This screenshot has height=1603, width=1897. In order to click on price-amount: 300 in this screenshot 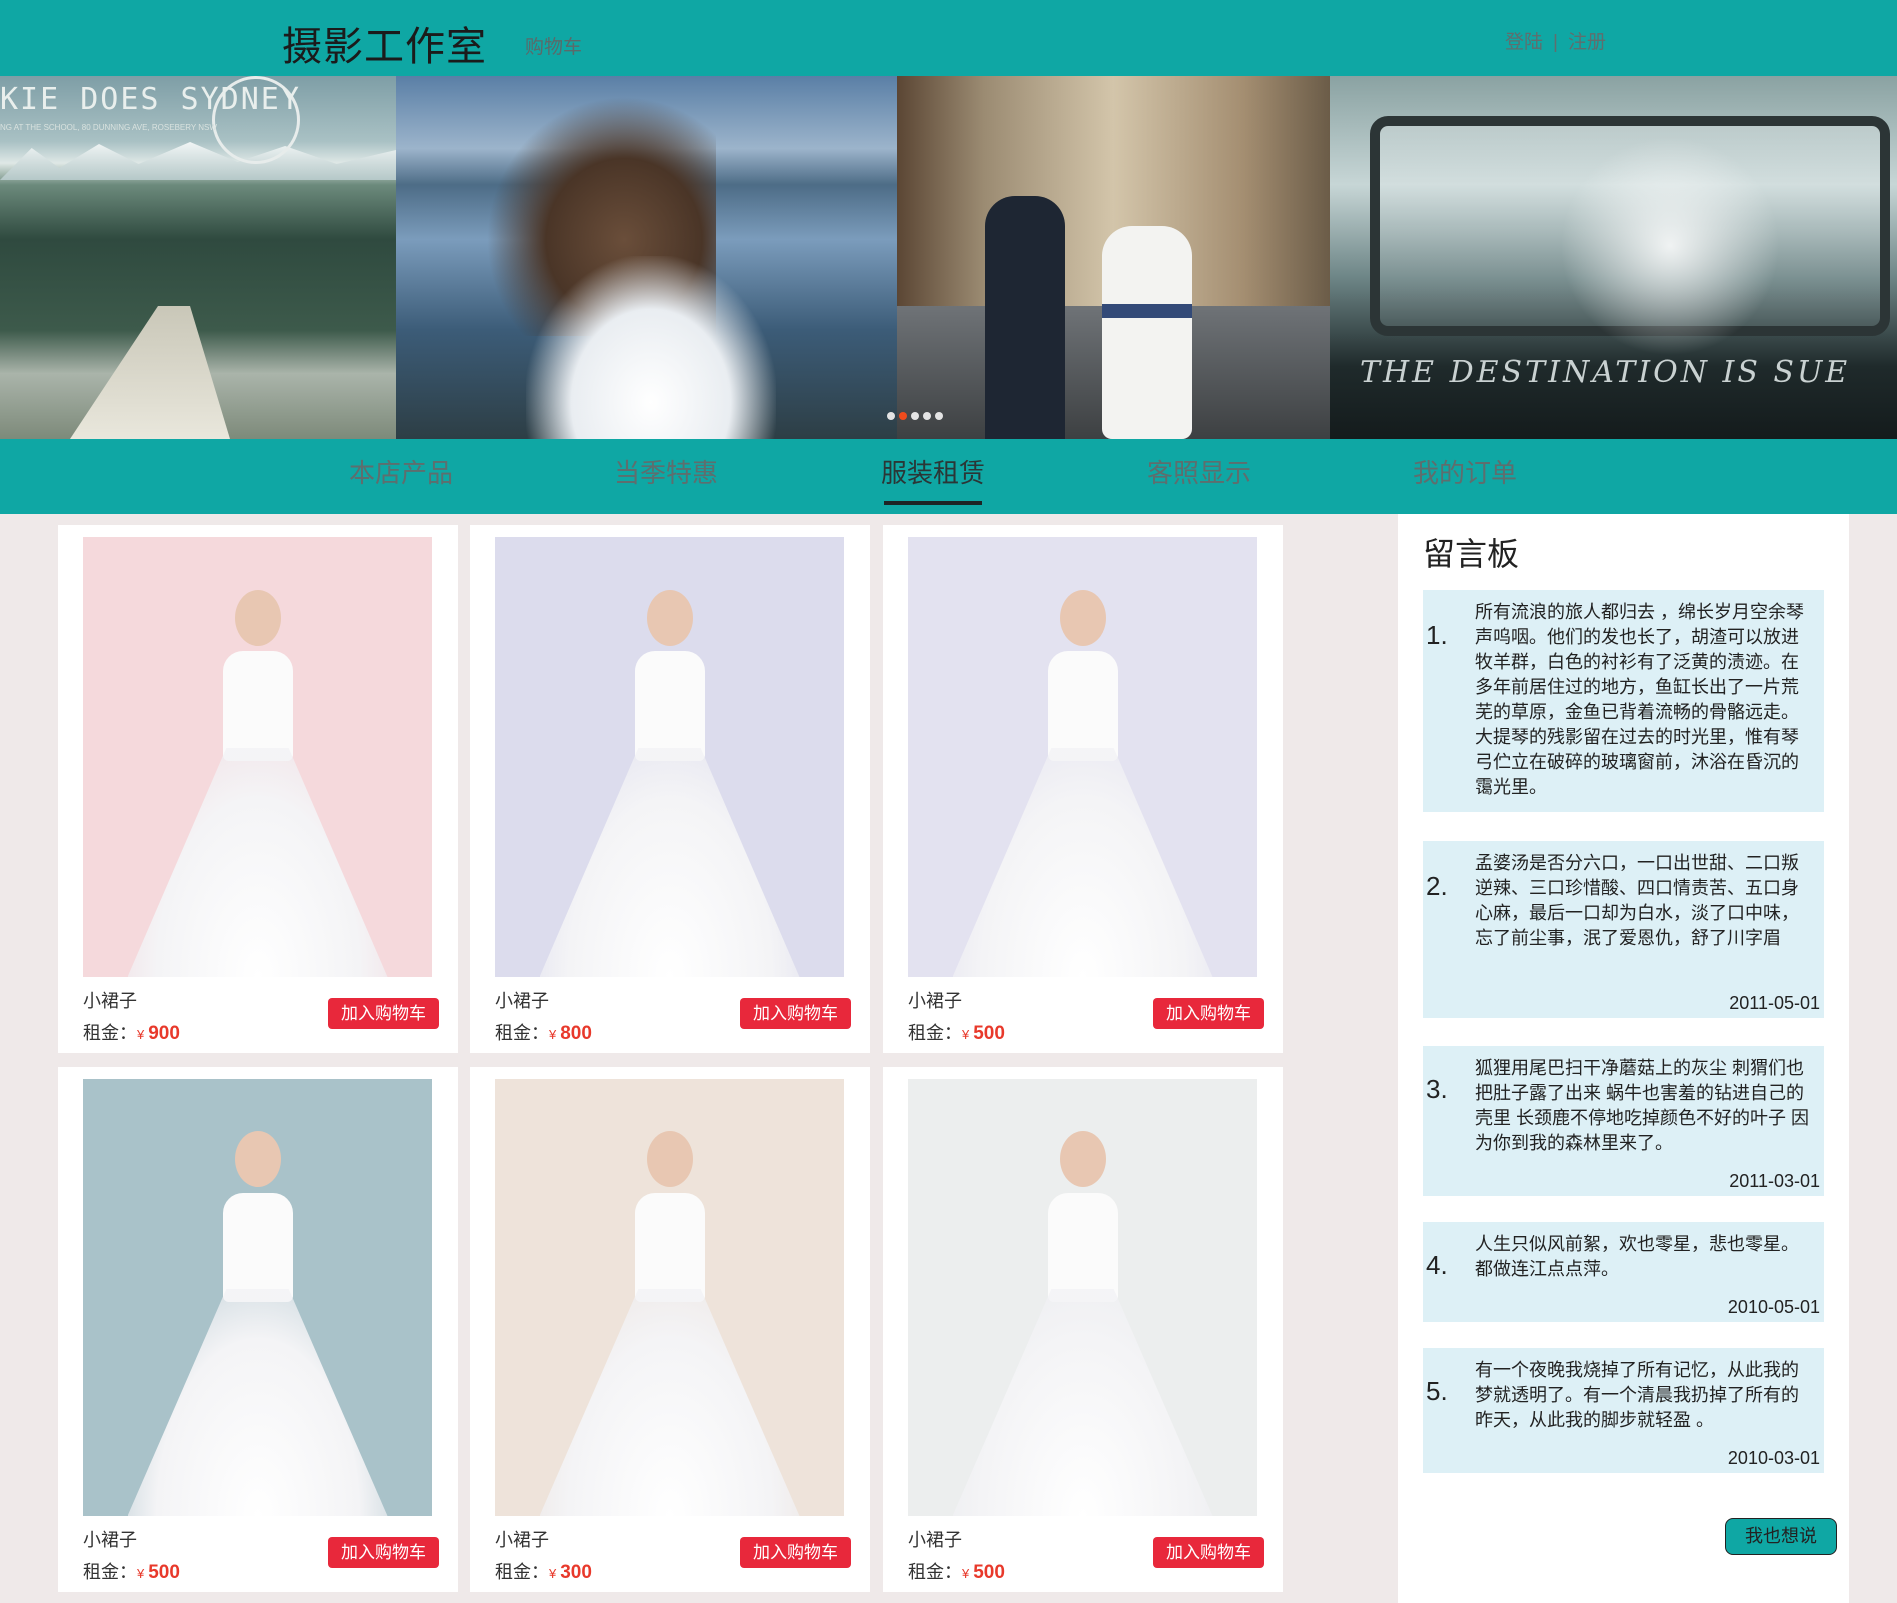, I will do `click(576, 1572)`.